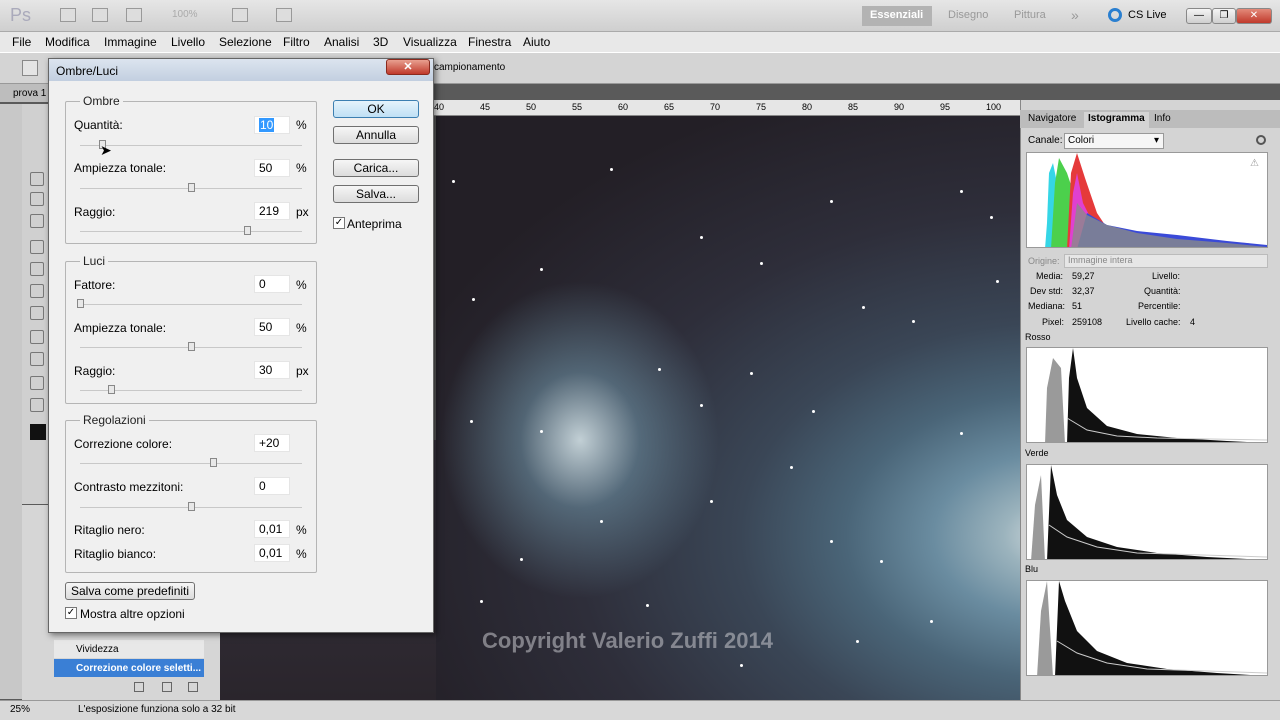 This screenshot has width=1280, height=720. I want to click on ombre-raggio-slider, so click(247, 230).